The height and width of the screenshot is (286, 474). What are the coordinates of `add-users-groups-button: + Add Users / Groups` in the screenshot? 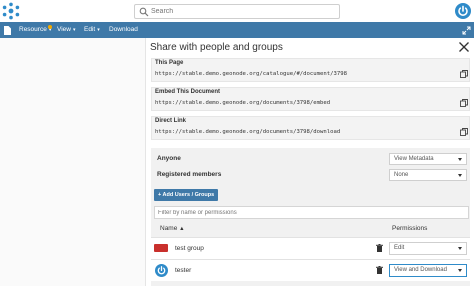 It's located at (186, 195).